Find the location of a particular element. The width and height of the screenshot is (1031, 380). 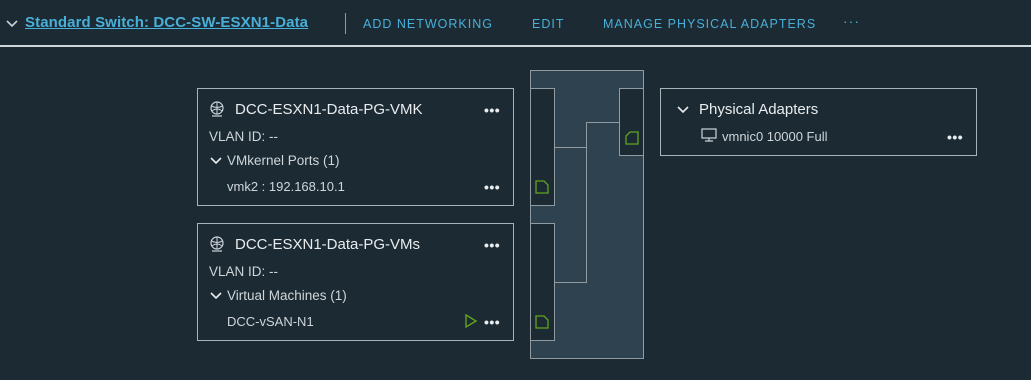

virtual-machines-section-label: Virtual Machines (1) is located at coordinates (287, 295).